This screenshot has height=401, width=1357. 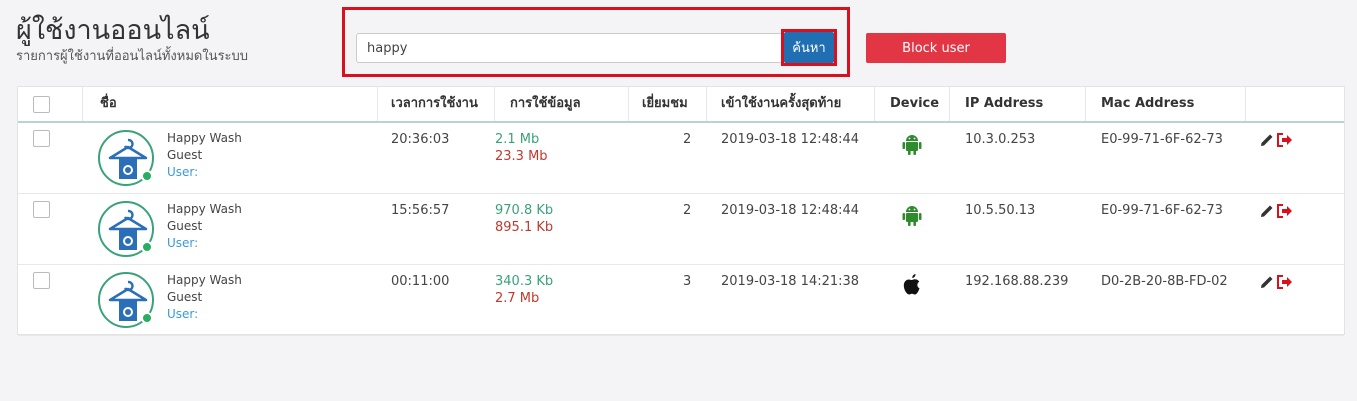 I want to click on ip-address: 10.5.50.13, so click(x=1000, y=210).